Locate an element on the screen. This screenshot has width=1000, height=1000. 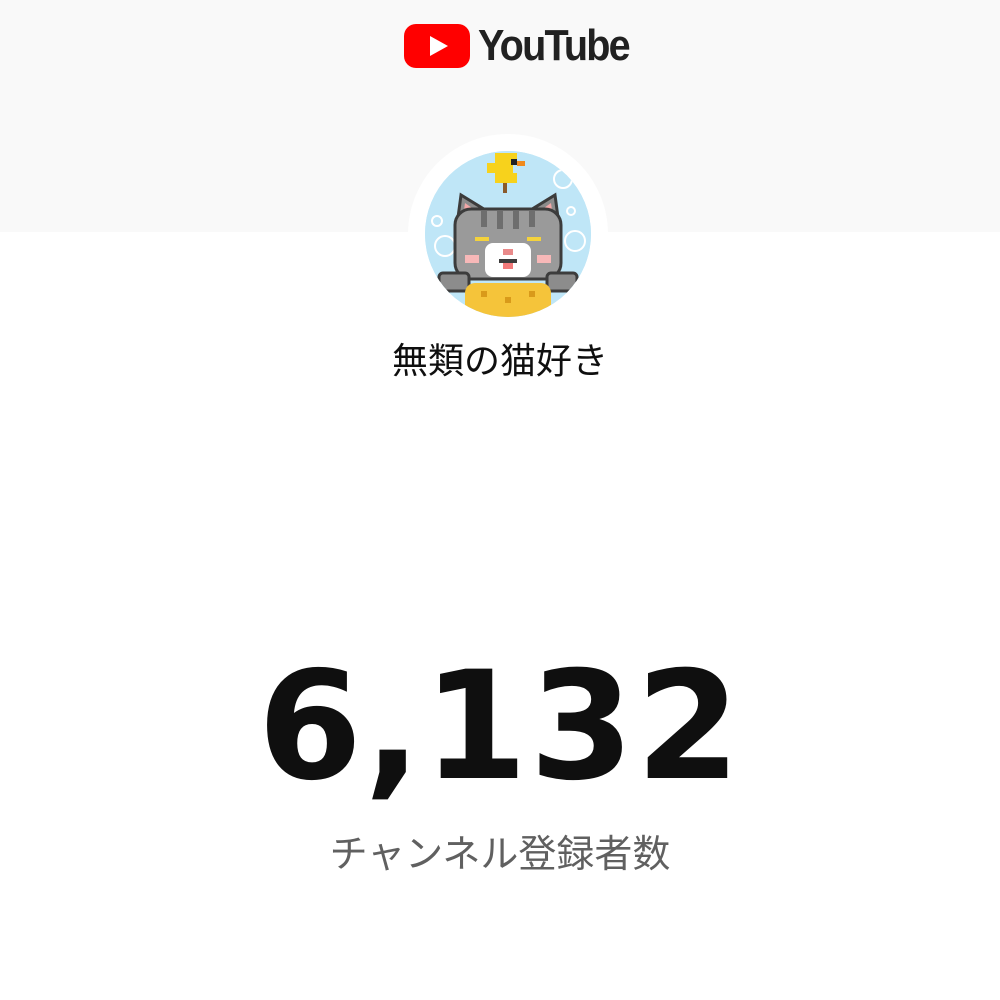
youtube-logo: YouTube is located at coordinates (525, 46).